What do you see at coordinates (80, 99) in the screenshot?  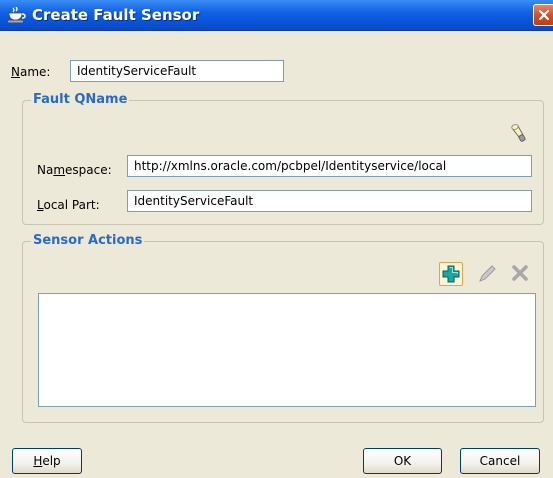 I see `fault-qname-title: Fault QName` at bounding box center [80, 99].